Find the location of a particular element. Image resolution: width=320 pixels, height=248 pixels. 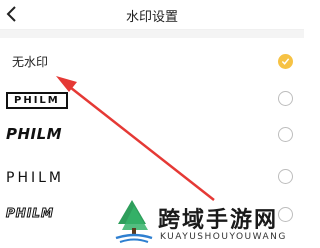

watermark-title: 跨域手游网 is located at coordinates (218, 220).